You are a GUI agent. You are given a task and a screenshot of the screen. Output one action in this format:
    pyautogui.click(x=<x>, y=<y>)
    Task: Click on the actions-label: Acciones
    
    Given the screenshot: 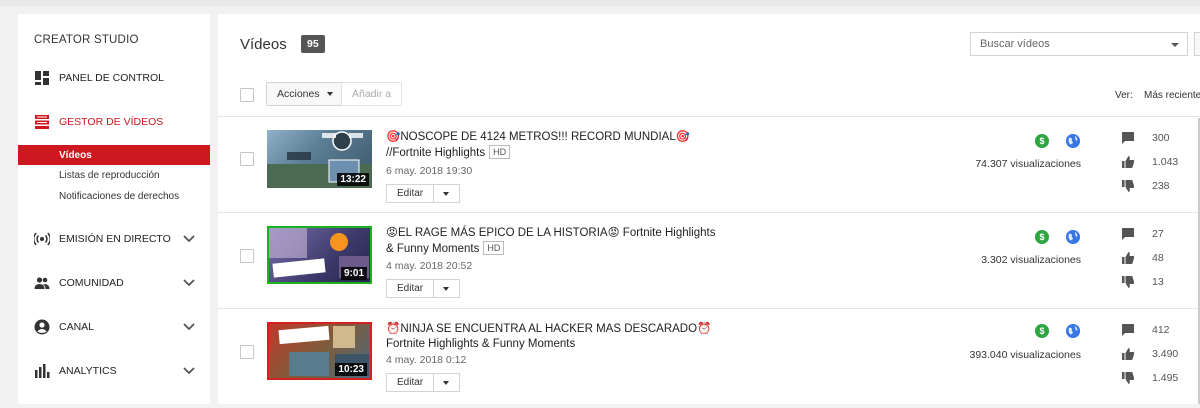 What is the action you would take?
    pyautogui.click(x=298, y=94)
    